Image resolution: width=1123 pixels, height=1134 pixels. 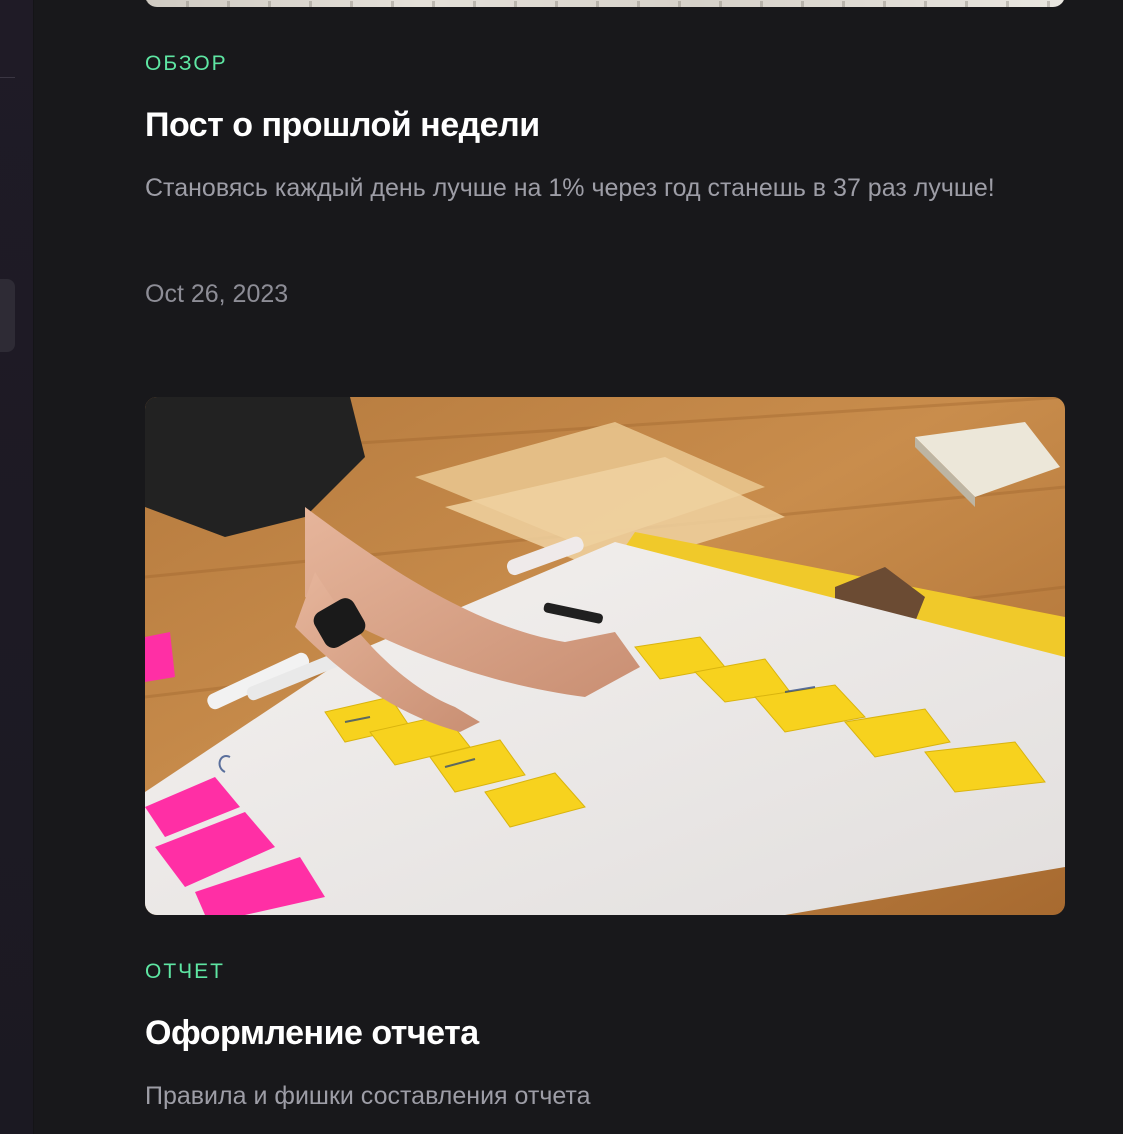 I want to click on sidebar, so click(x=16, y=567).